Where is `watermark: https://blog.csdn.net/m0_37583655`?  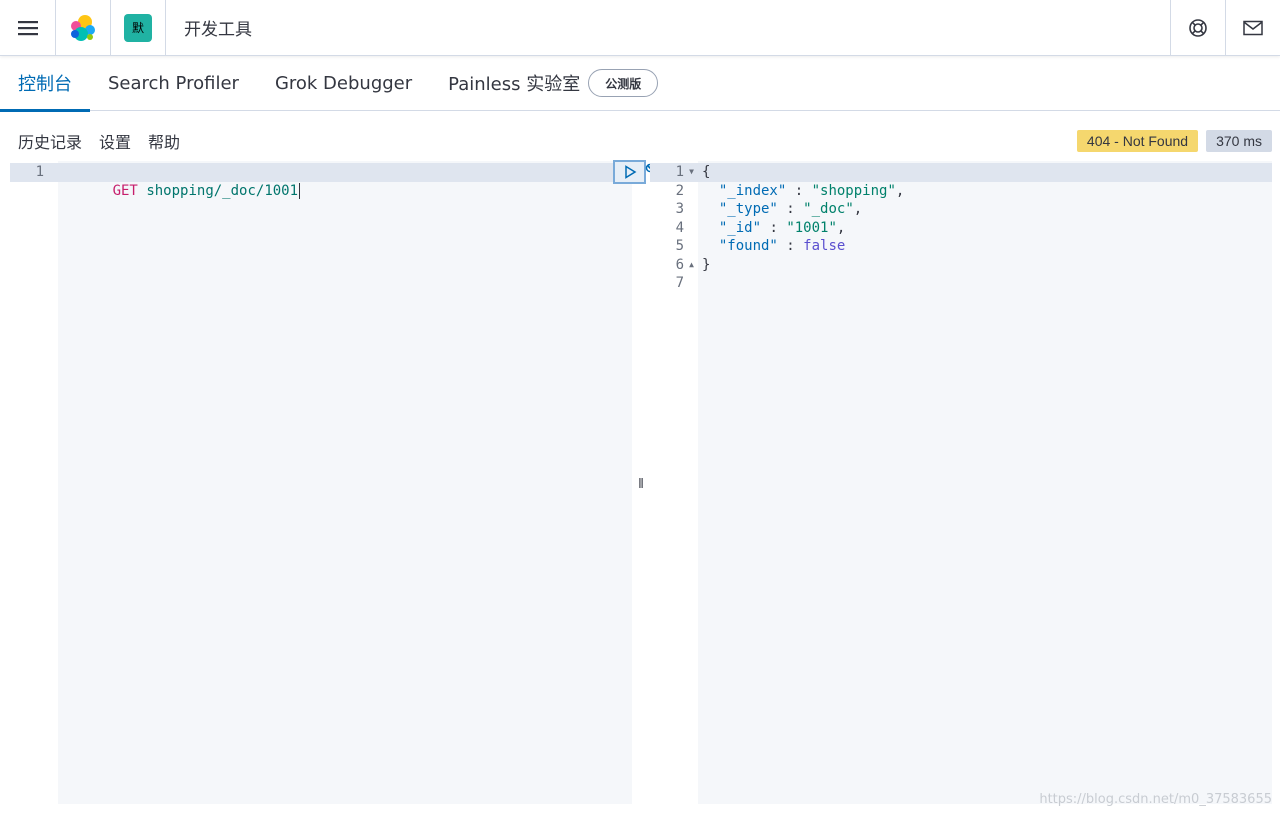
watermark: https://blog.csdn.net/m0_37583655 is located at coordinates (1155, 799).